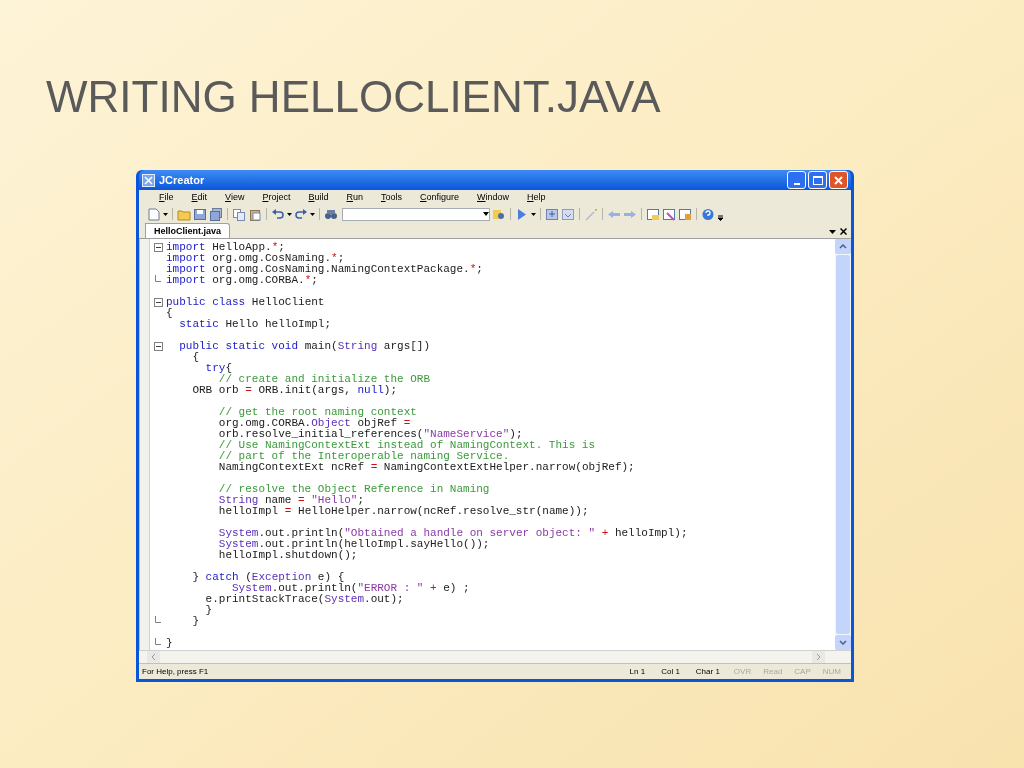 This screenshot has width=1024, height=768. What do you see at coordinates (324, 269) in the screenshot?
I see `code-line: import org.omg.CosNaming.NamingContextPackage.*;` at bounding box center [324, 269].